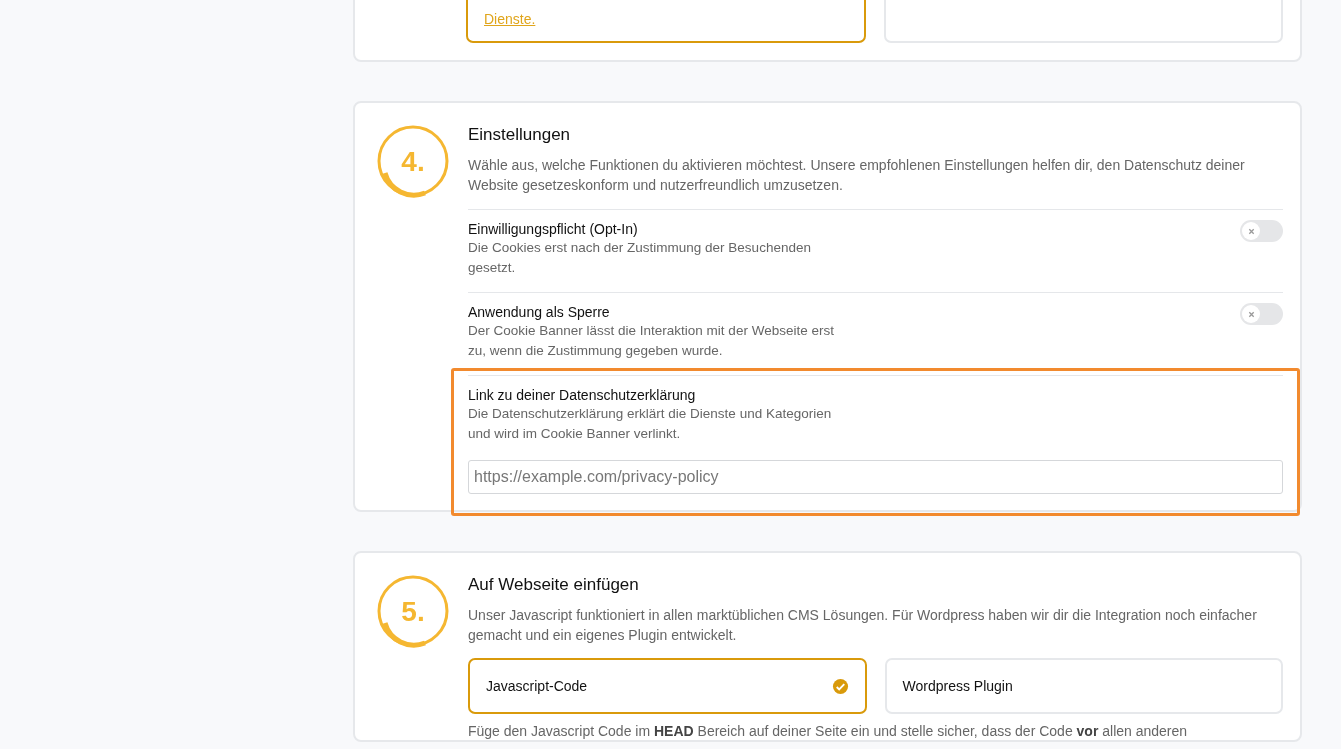 The image size is (1341, 749). Describe the element at coordinates (413, 611) in the screenshot. I see `step-number-badge: 5.` at that location.